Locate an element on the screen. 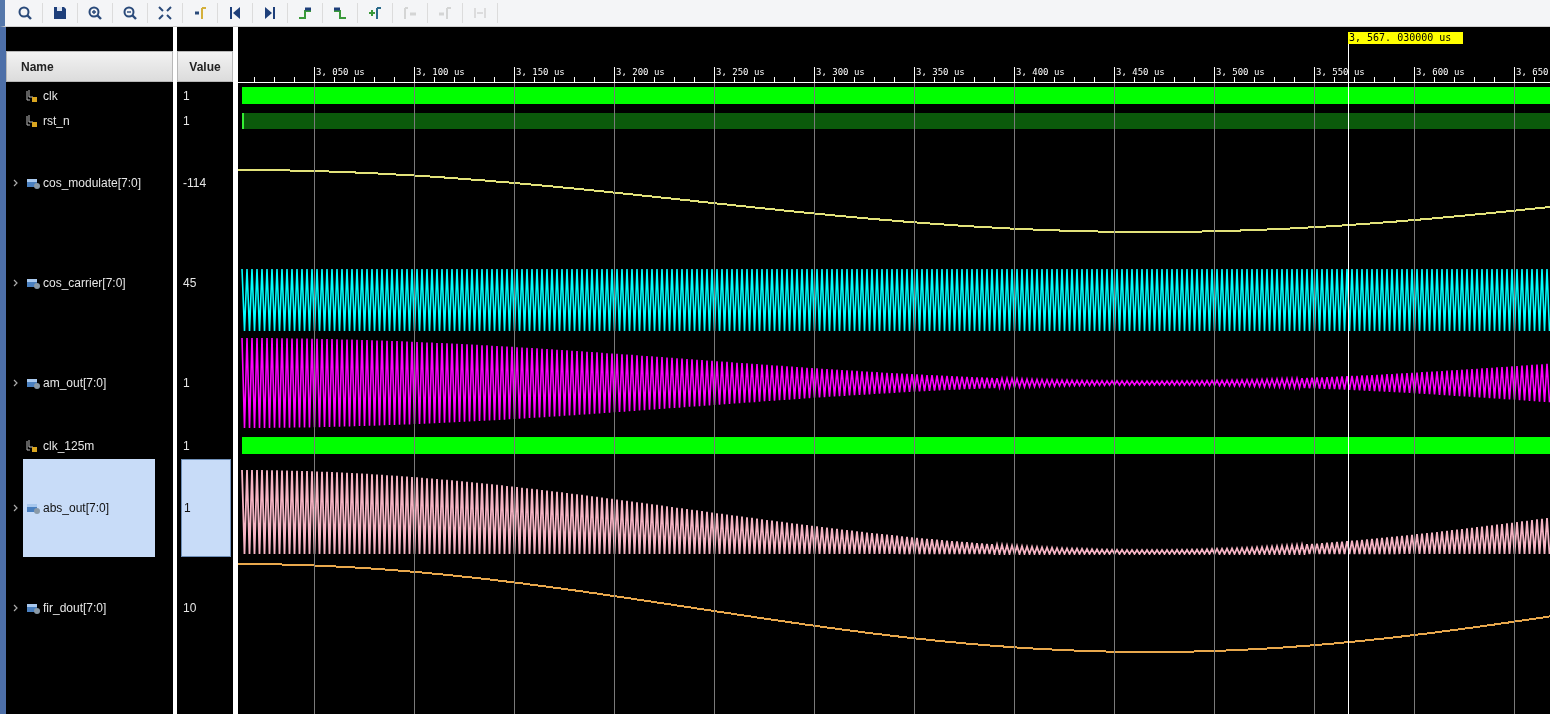 The width and height of the screenshot is (1550, 714). zoom-out-icon is located at coordinates (130, 13).